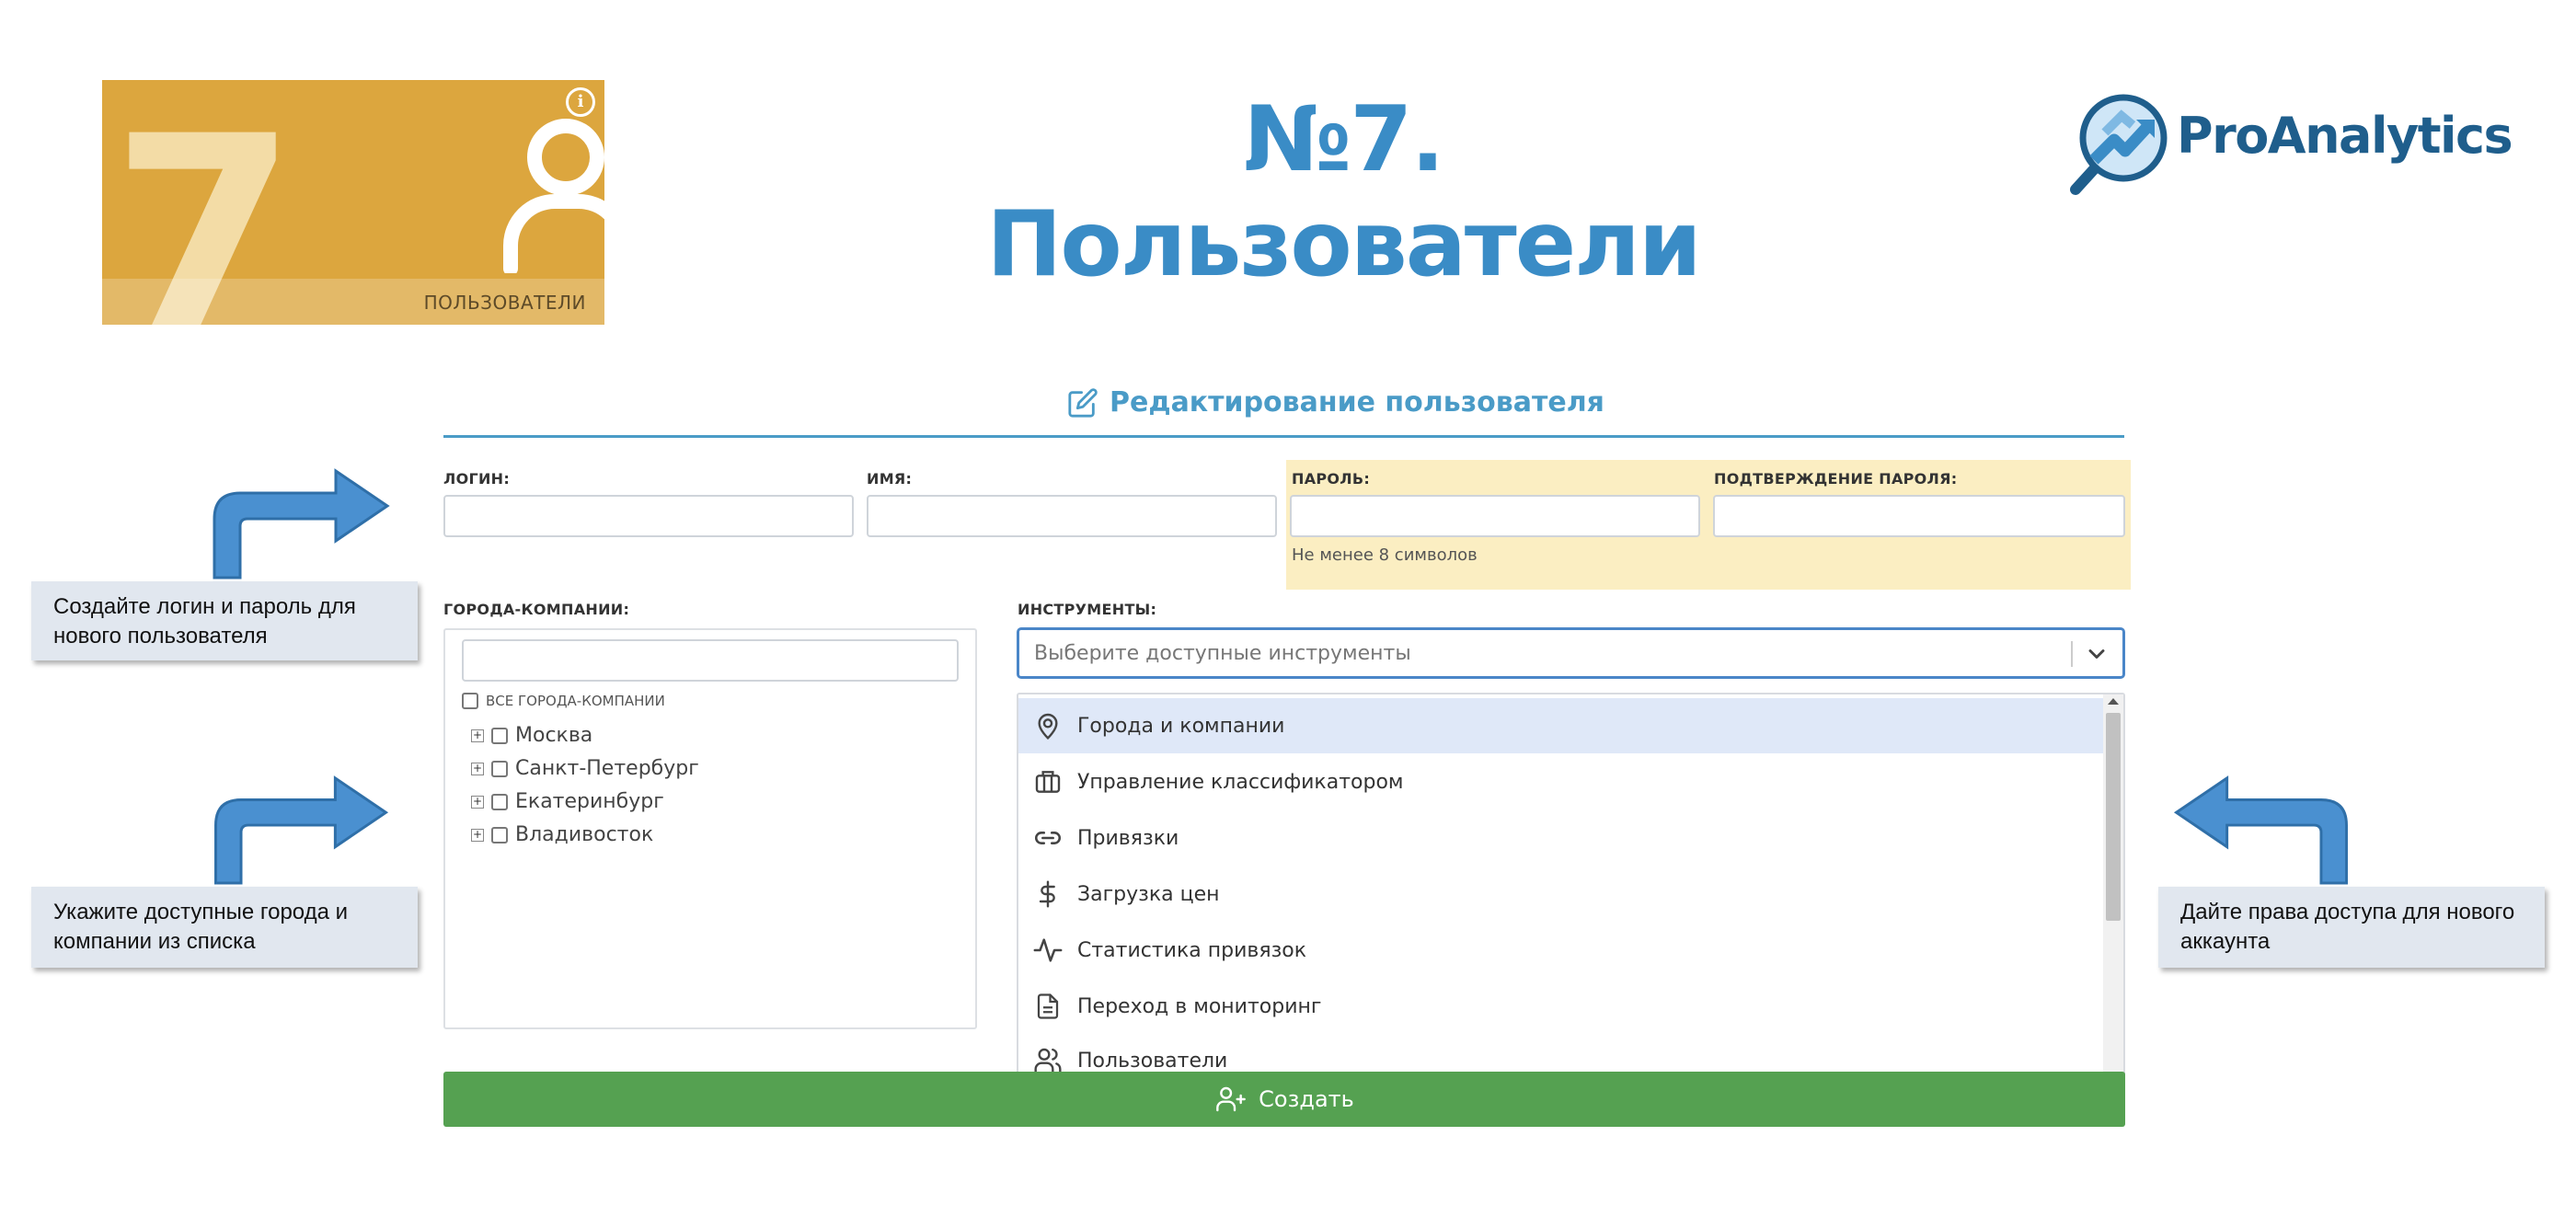  Describe the element at coordinates (504, 303) in the screenshot. I see `tile-label: ПОЛЬЗОВАТЕЛИ` at that location.